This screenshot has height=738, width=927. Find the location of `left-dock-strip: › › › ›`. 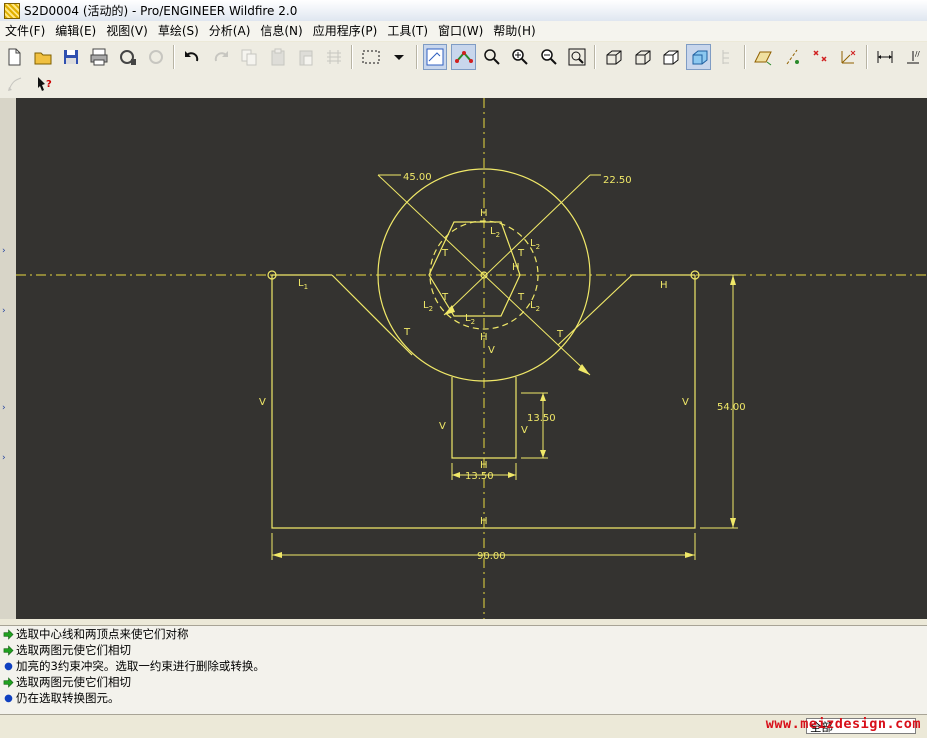

left-dock-strip: › › › › is located at coordinates (8, 358).